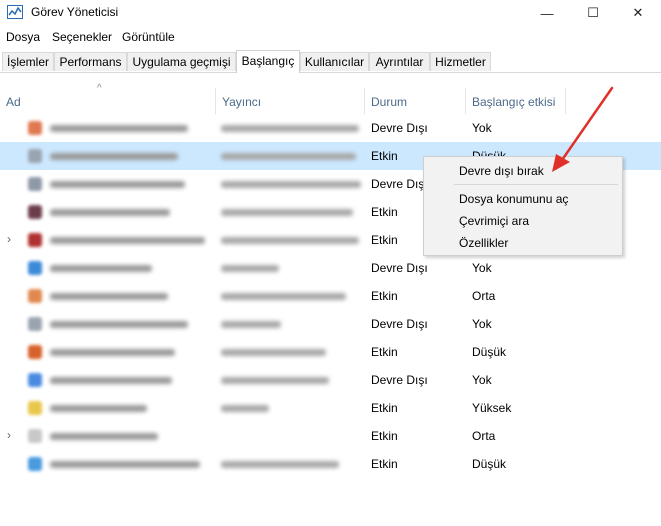 This screenshot has height=526, width=661. What do you see at coordinates (268, 61) in the screenshot?
I see `tab-baslangic: Başlangıç` at bounding box center [268, 61].